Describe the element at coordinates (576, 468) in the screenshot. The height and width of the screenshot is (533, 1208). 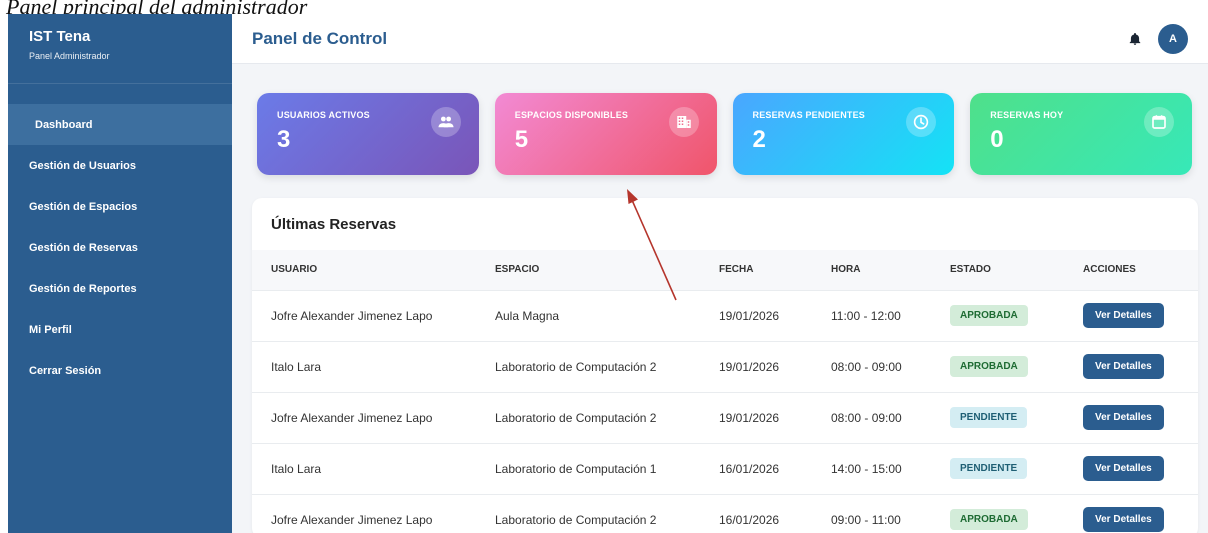
I see `cell-espacio: Laboratorio de Computación 1` at that location.